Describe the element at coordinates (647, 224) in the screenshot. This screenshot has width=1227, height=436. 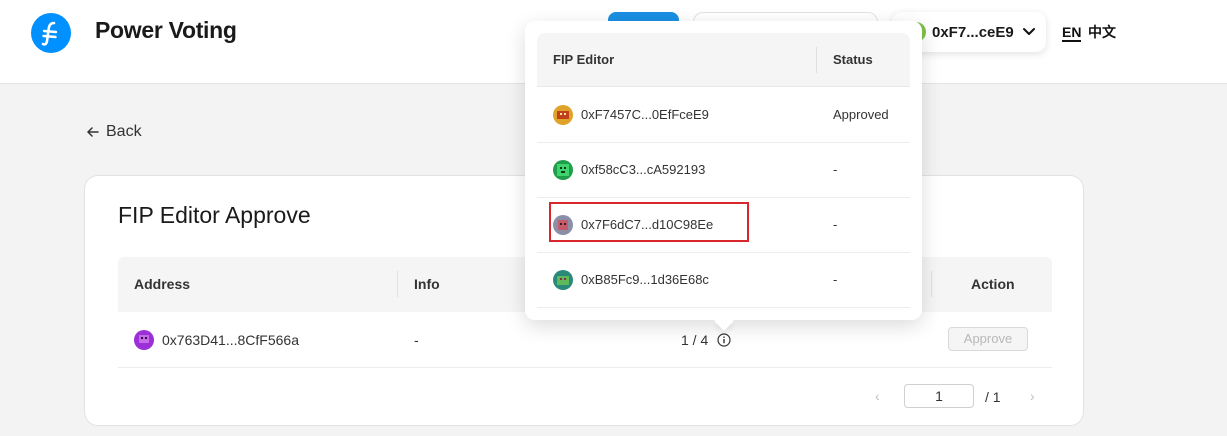
I see `editor-address: 0x7F6dC7...d10C98Ee` at that location.